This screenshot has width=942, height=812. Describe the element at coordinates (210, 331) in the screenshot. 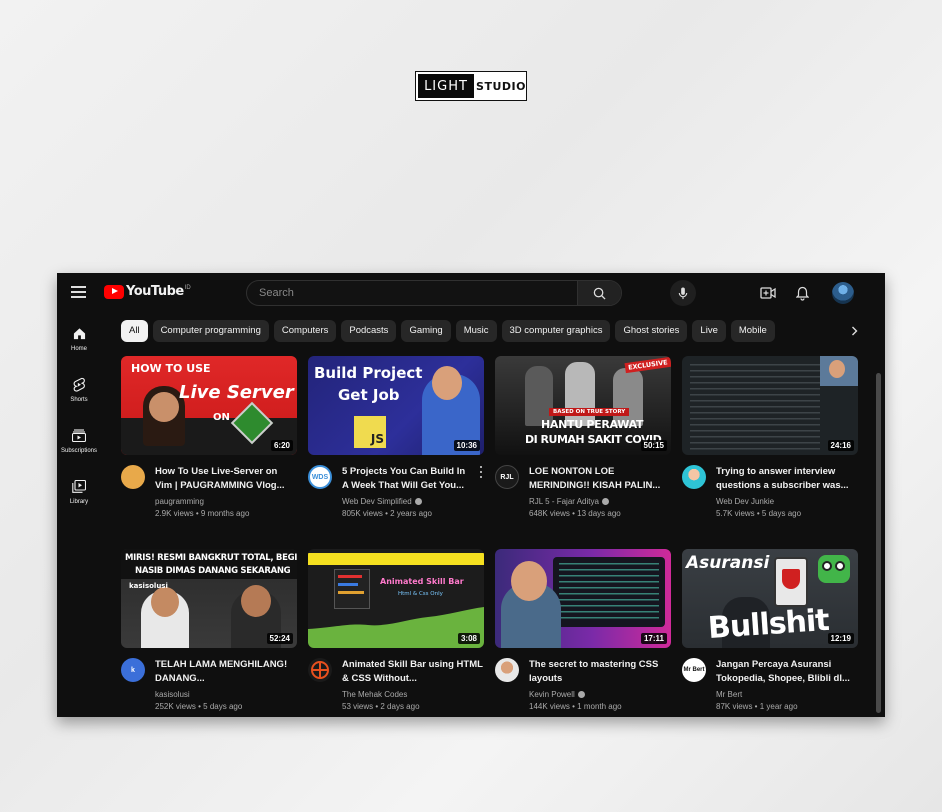

I see `chip-computer-programming: Computer programming` at that location.